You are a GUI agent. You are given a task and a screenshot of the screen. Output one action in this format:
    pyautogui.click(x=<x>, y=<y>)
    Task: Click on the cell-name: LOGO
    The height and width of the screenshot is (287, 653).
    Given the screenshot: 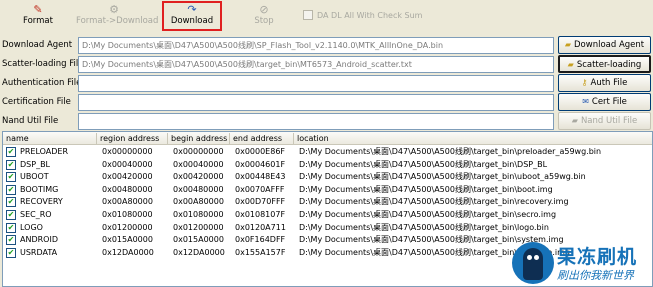 What is the action you would take?
    pyautogui.click(x=31, y=227)
    